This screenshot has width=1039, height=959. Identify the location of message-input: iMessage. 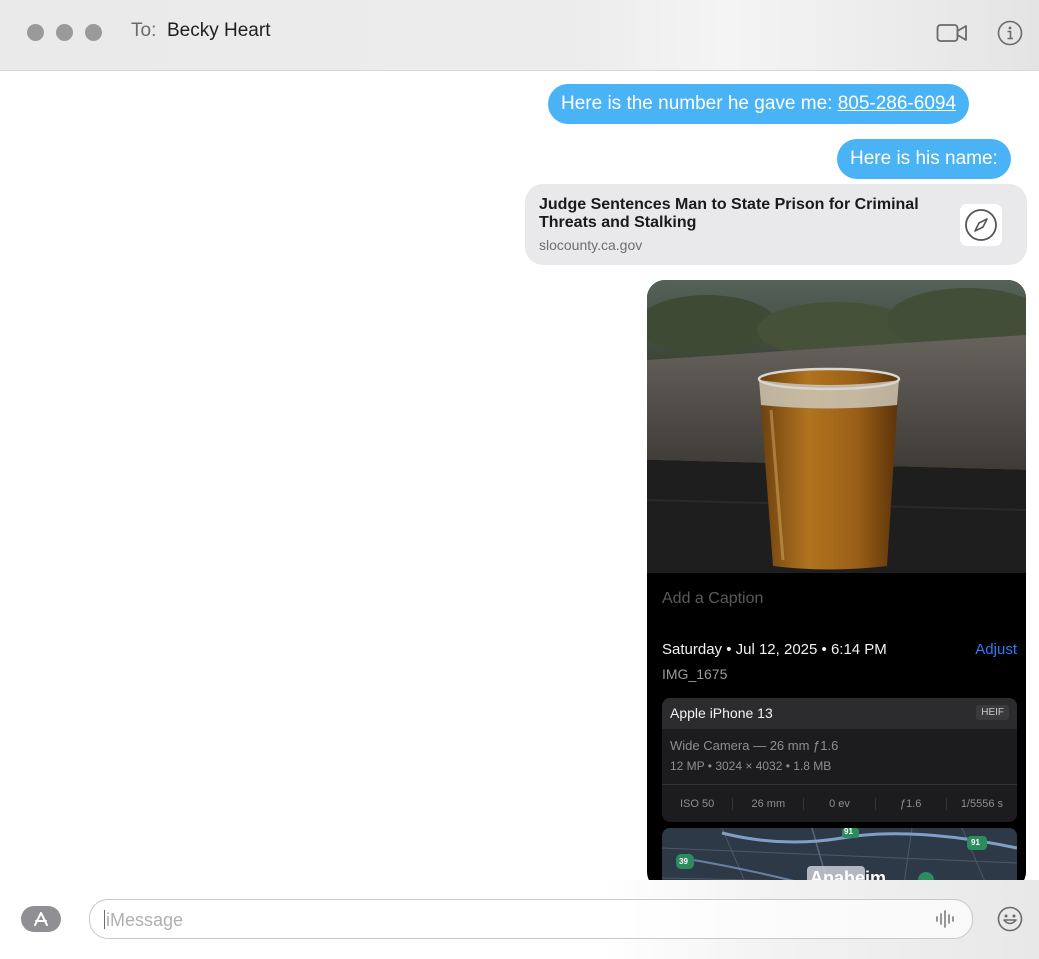
(531, 919).